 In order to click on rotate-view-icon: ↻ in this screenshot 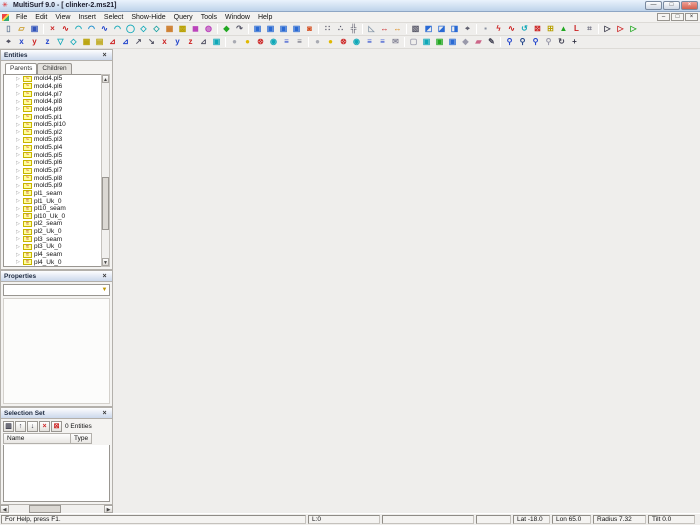, I will do `click(561, 42)`.